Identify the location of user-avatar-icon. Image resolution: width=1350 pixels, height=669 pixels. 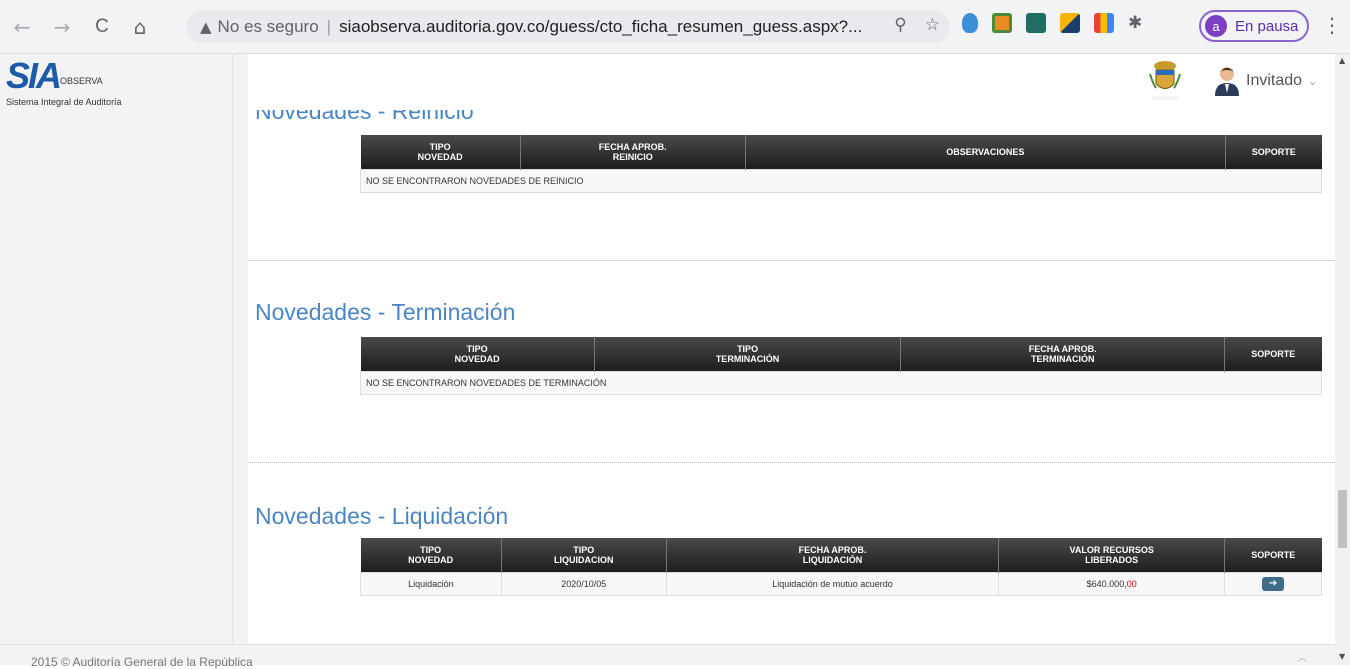
(1227, 81).